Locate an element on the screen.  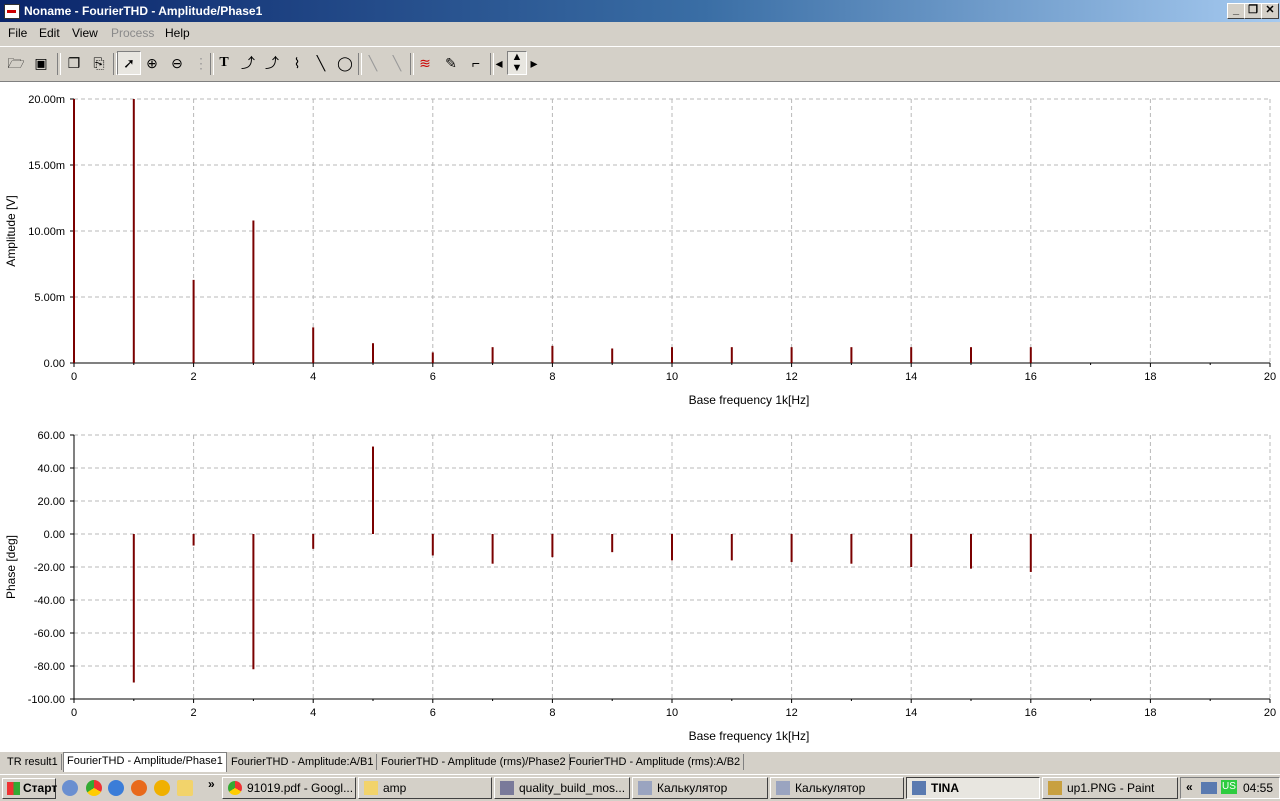
network-icon is located at coordinates (1209, 788).